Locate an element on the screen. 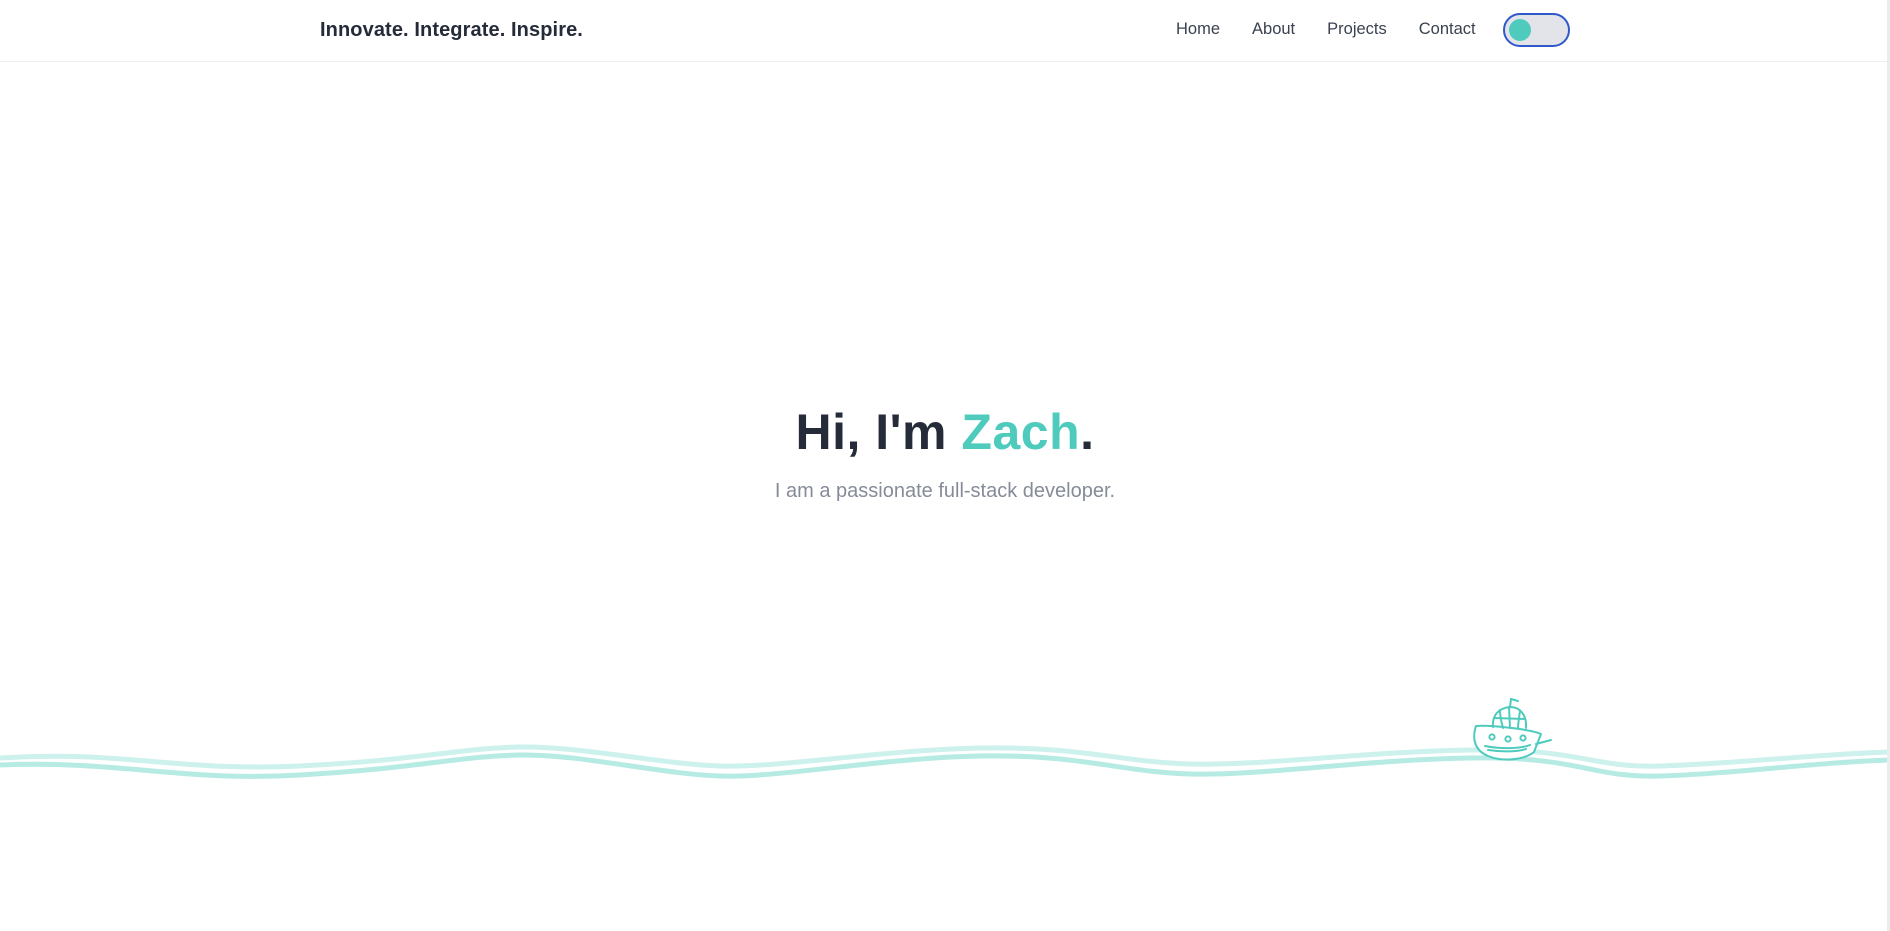  hero-subtitle: I am a passionate full-stack developer. is located at coordinates (945, 491).